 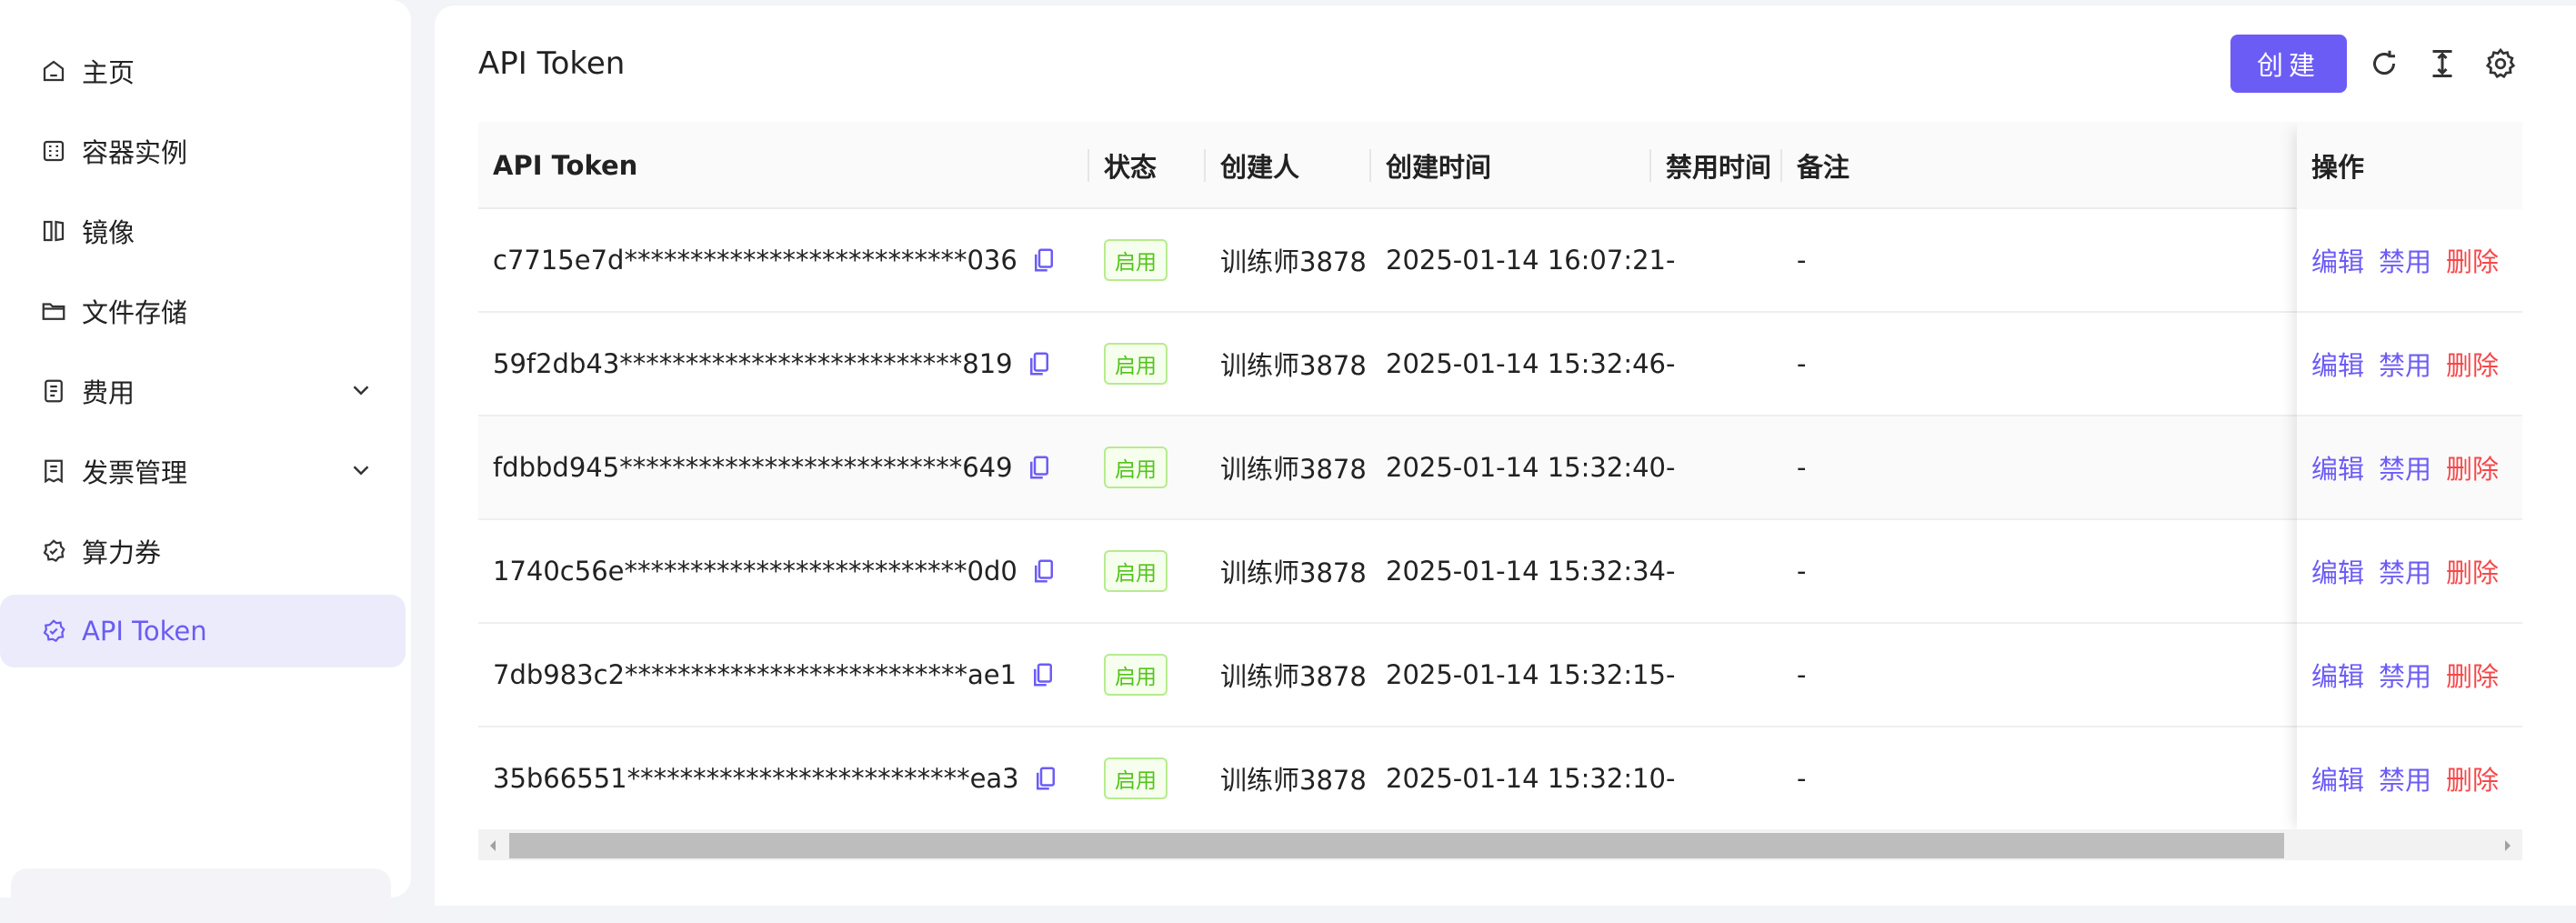 I want to click on page-title: API Token, so click(x=552, y=63).